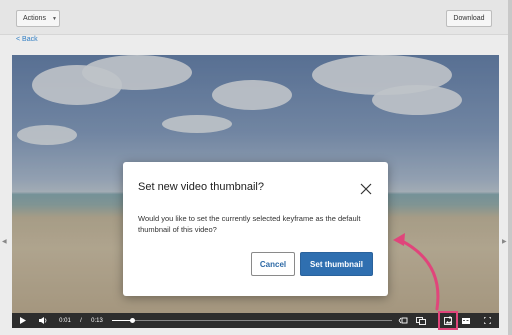  I want to click on set-thumbnail-button, so click(448, 320).